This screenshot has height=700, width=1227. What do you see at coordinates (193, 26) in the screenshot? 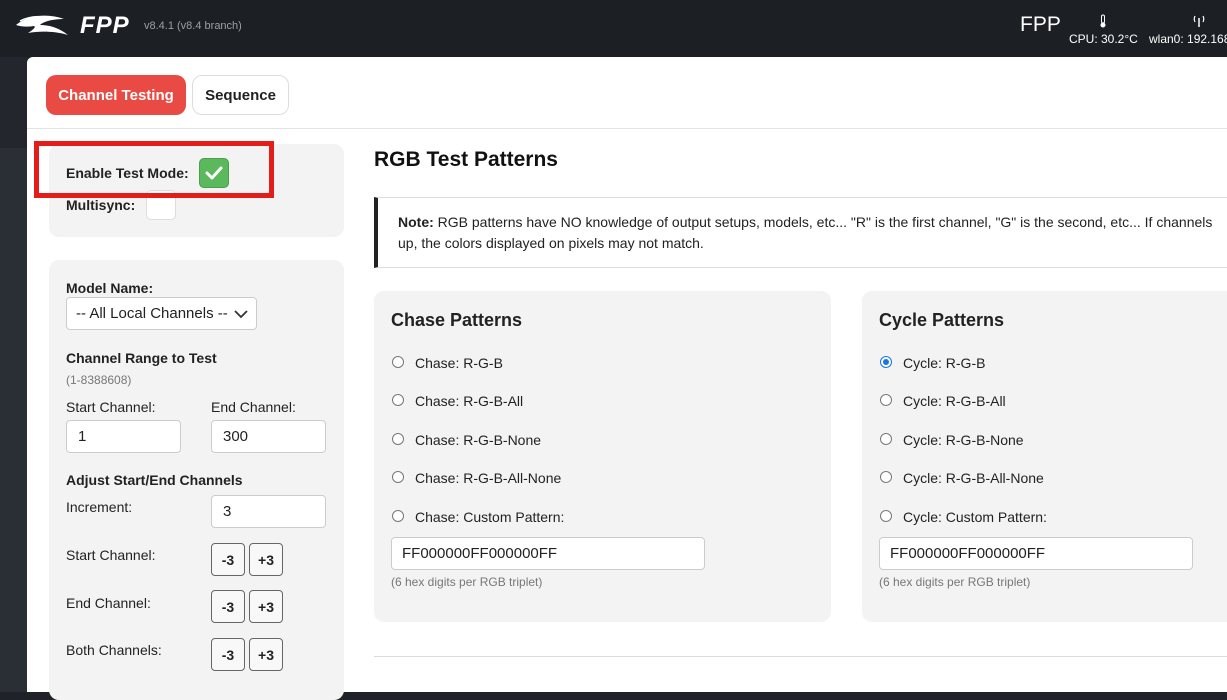
I see `version-label: v8.4.1 (v8.4 branch)` at bounding box center [193, 26].